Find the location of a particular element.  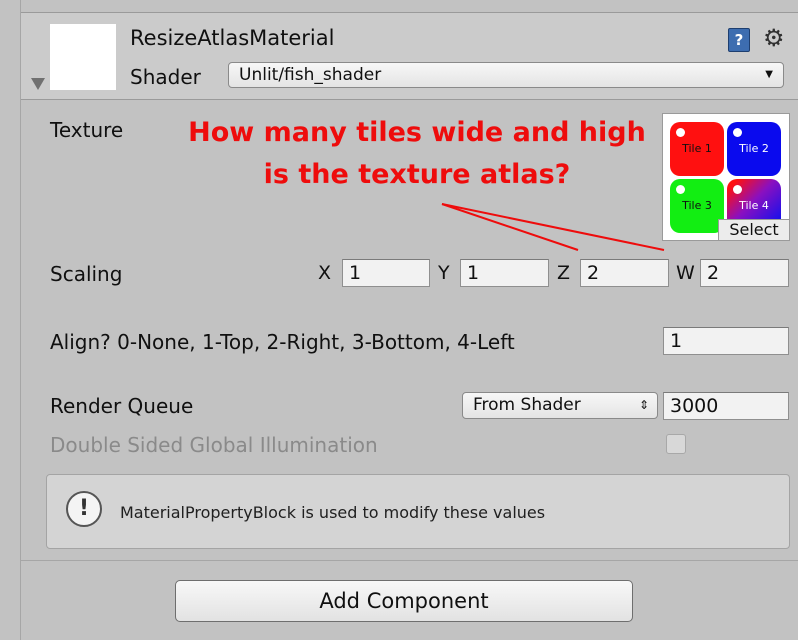

render-queue-label: Render Queue is located at coordinates (122, 406).